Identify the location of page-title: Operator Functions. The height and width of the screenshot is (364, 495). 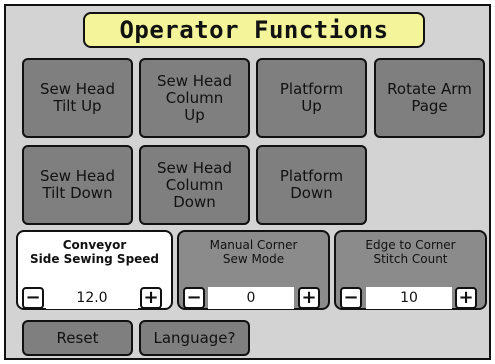
(254, 30).